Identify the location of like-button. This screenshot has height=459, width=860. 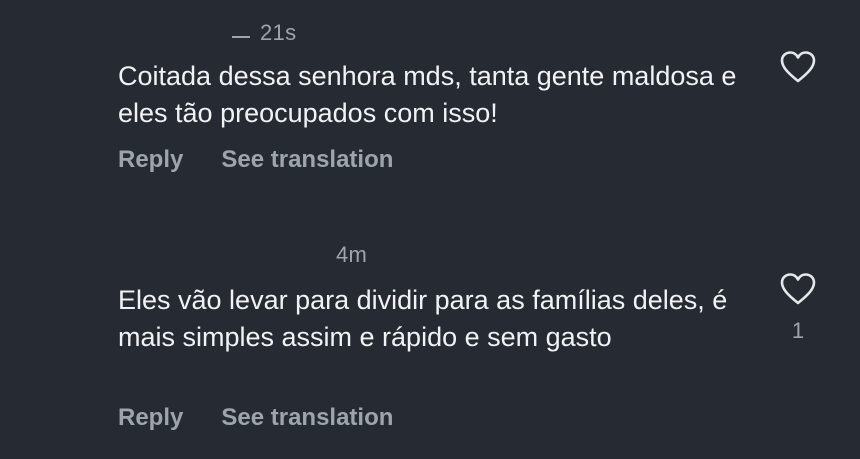
(798, 67).